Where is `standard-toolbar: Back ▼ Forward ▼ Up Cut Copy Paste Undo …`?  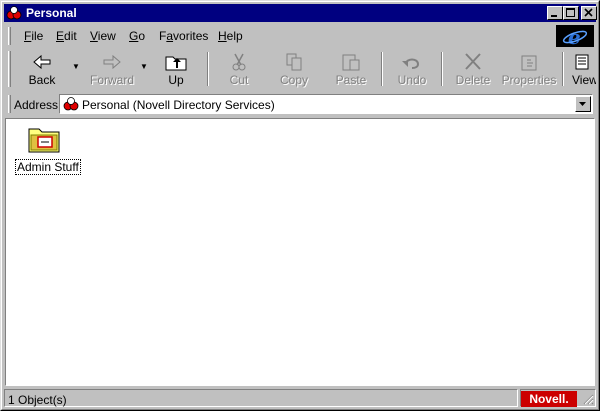
standard-toolbar: Back ▼ Forward ▼ Up Cut Copy Paste Undo … is located at coordinates (300, 69).